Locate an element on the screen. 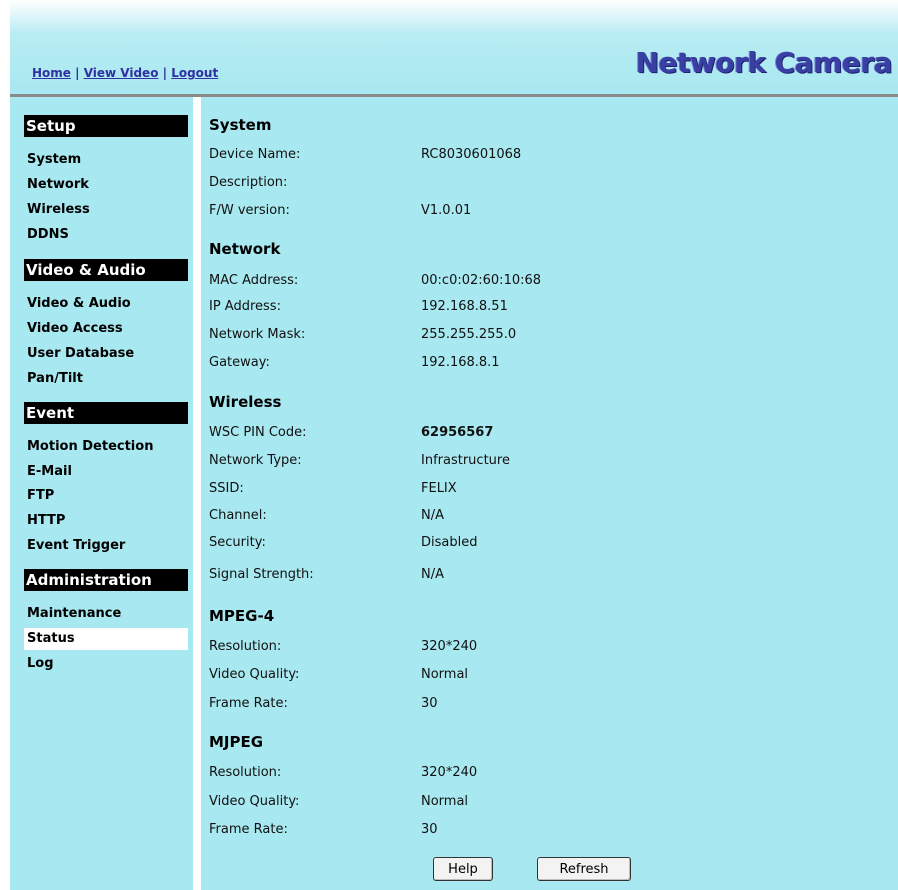 The width and height of the screenshot is (898, 890). sidebar-section-setup: Setup is located at coordinates (106, 126).